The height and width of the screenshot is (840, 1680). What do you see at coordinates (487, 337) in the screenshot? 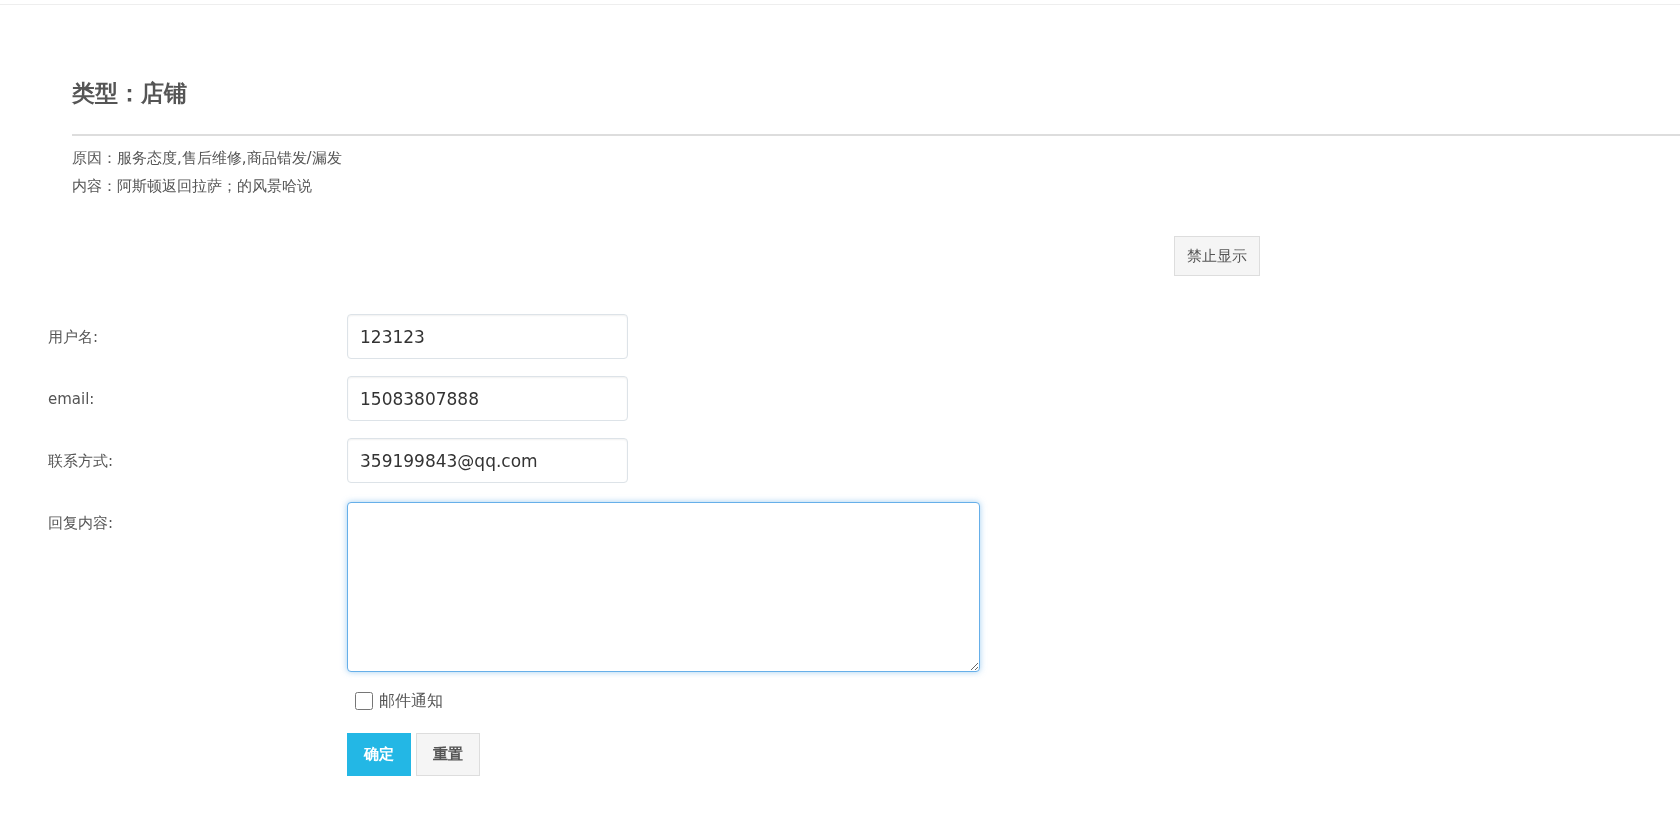
I see `input-field: 123123` at bounding box center [487, 337].